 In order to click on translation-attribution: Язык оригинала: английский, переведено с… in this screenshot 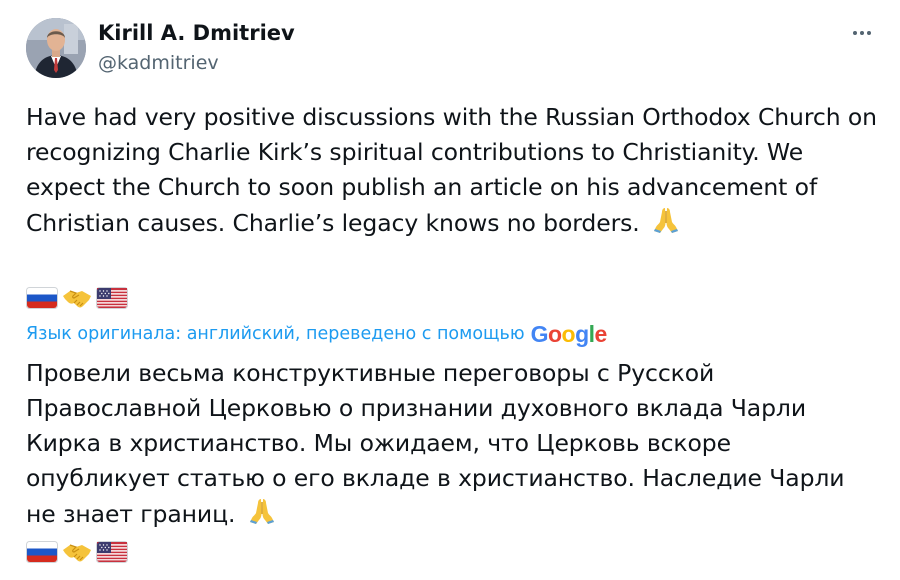, I will do `click(316, 334)`.